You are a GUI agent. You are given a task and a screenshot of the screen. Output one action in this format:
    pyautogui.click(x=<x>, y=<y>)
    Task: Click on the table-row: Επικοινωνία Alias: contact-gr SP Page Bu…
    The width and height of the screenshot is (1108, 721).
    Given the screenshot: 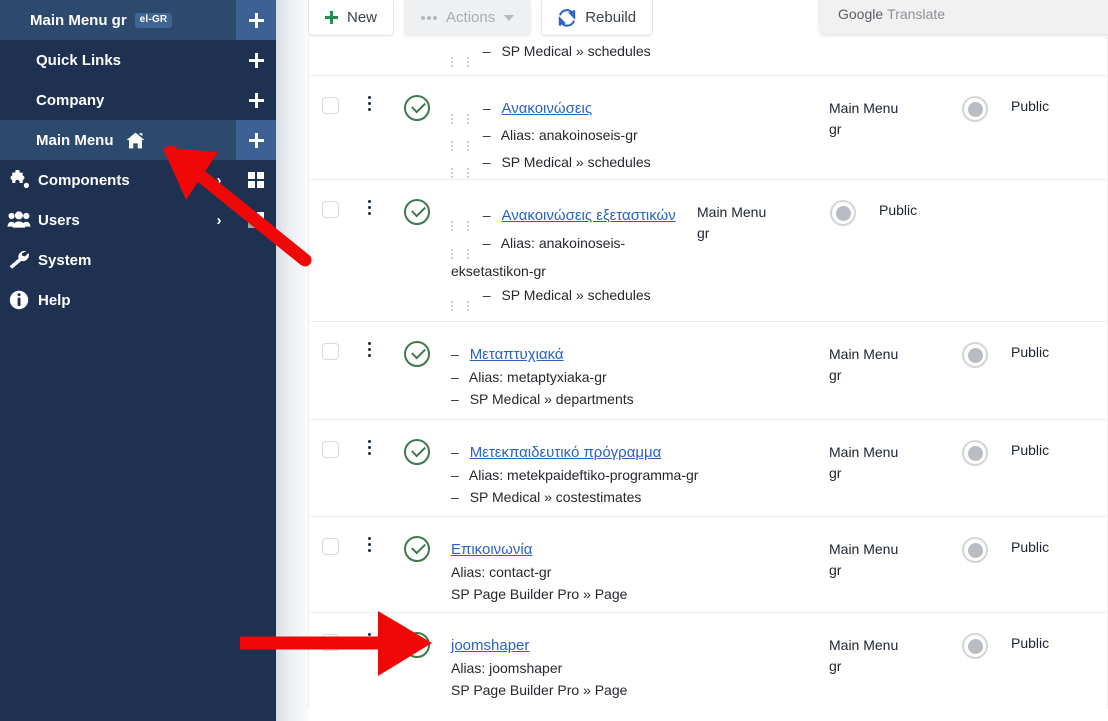 What is the action you would take?
    pyautogui.click(x=708, y=564)
    